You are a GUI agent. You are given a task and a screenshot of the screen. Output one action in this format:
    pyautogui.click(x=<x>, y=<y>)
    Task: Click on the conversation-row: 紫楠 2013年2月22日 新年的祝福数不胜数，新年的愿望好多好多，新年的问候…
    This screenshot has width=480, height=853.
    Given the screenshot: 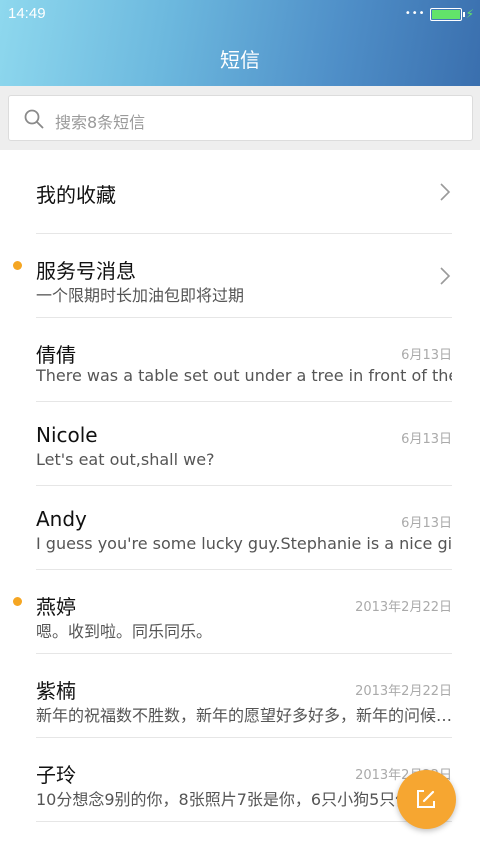 What is the action you would take?
    pyautogui.click(x=244, y=696)
    